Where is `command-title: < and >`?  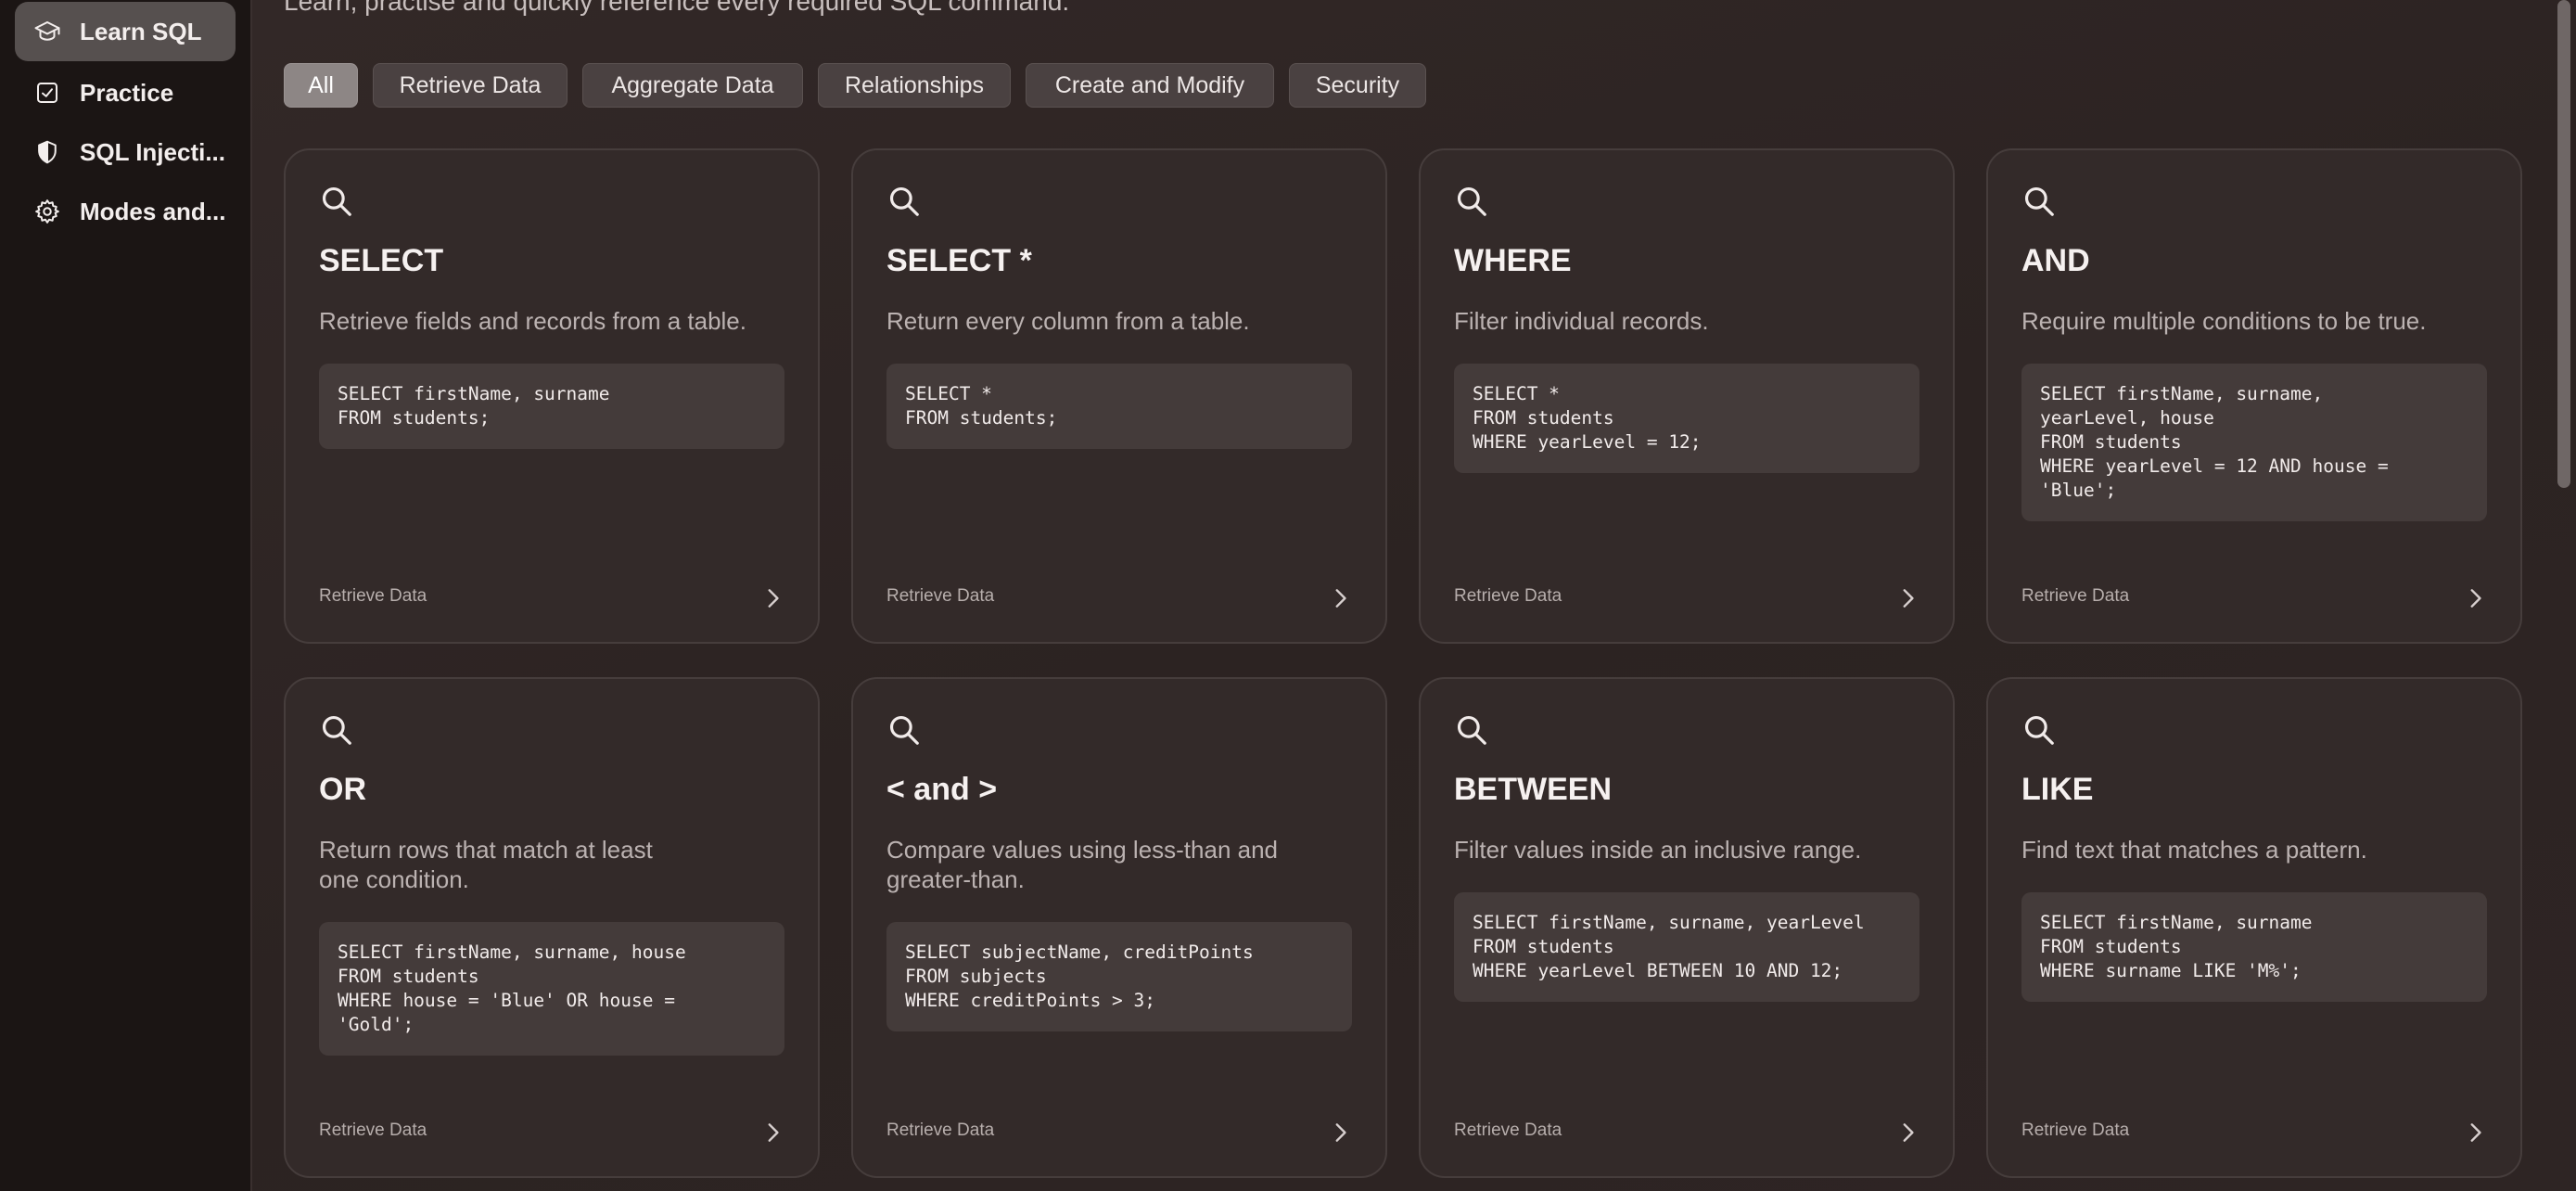
command-title: < and > is located at coordinates (942, 790).